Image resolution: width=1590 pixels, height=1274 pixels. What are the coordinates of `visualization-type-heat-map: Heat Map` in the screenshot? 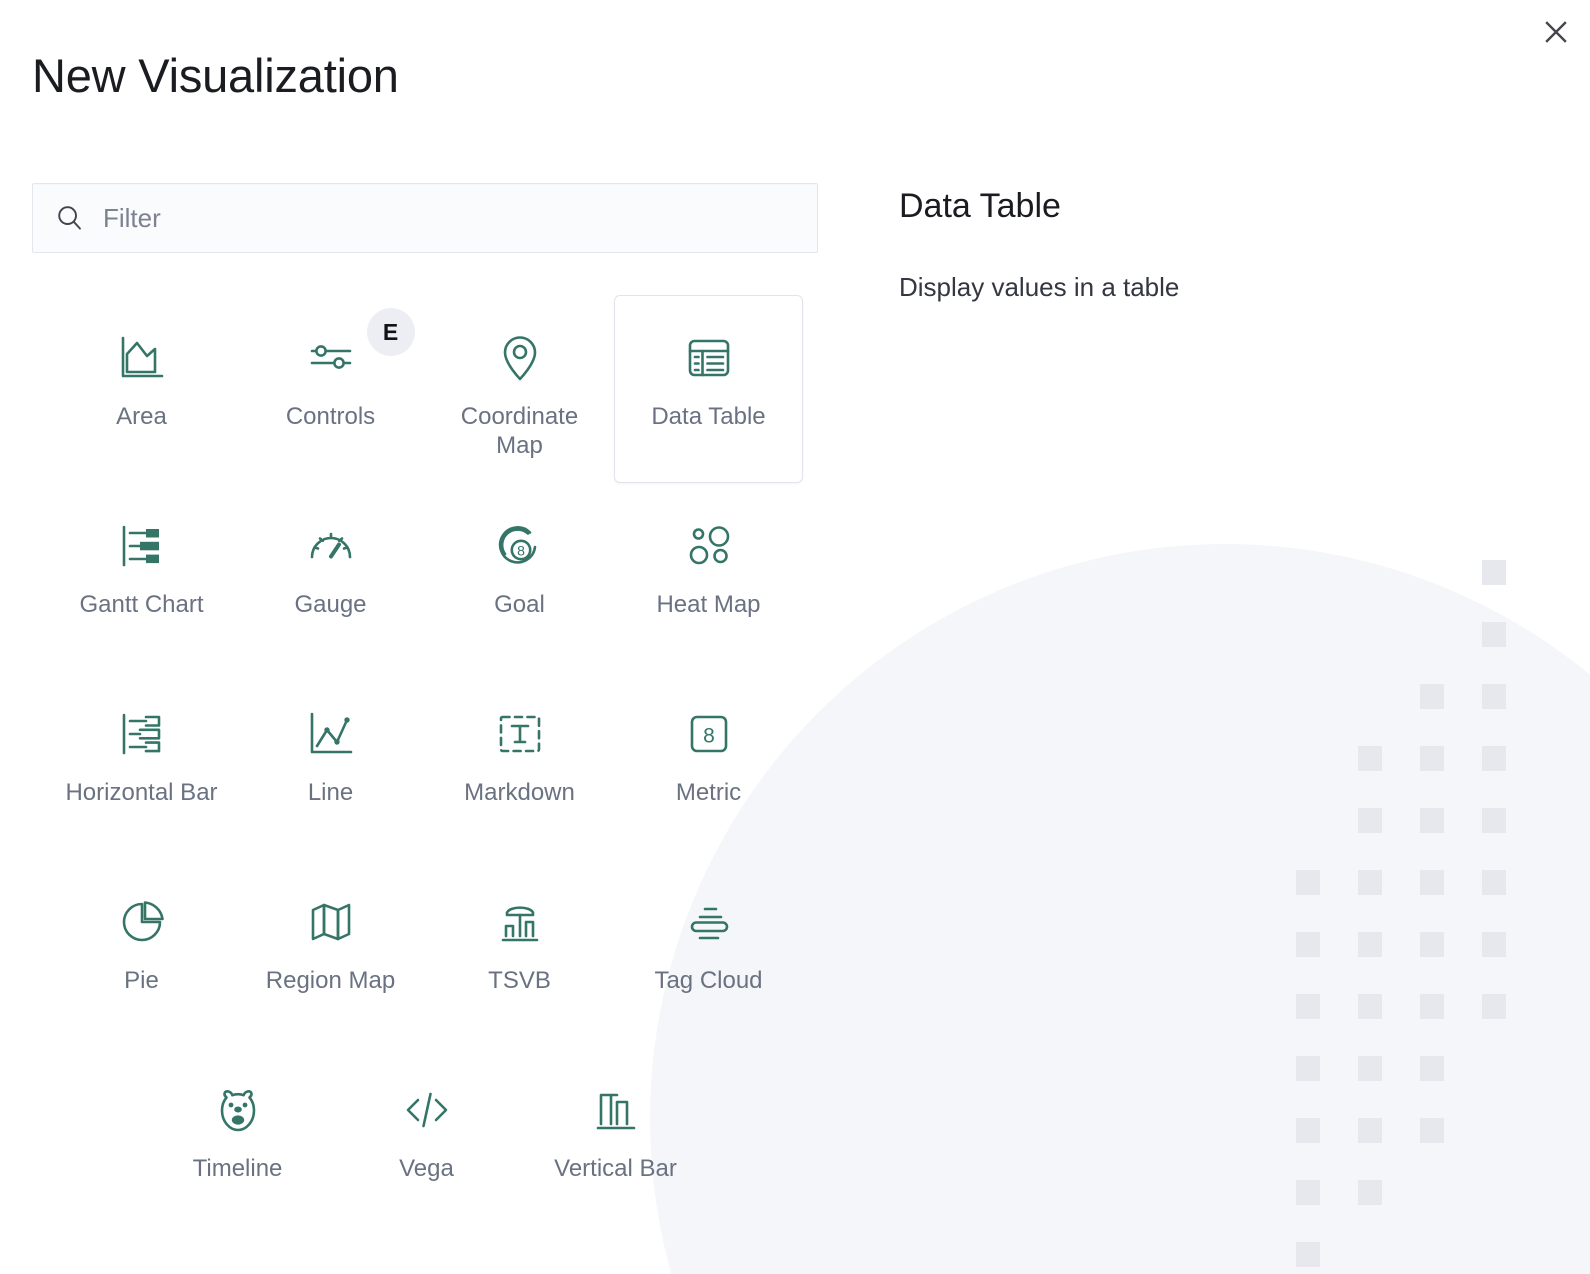 It's located at (708, 577).